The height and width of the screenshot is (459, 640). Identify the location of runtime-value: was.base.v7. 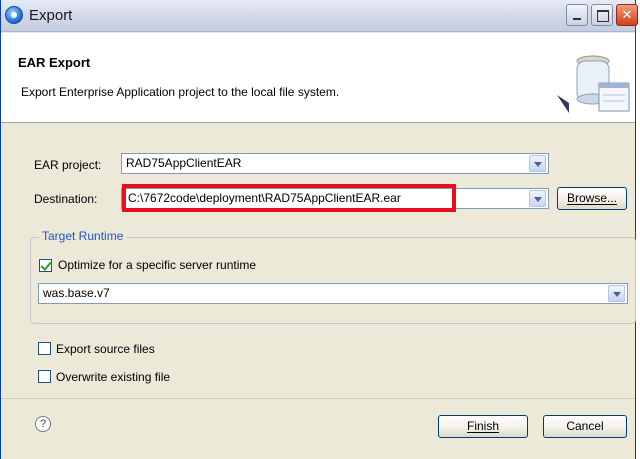
(76, 293).